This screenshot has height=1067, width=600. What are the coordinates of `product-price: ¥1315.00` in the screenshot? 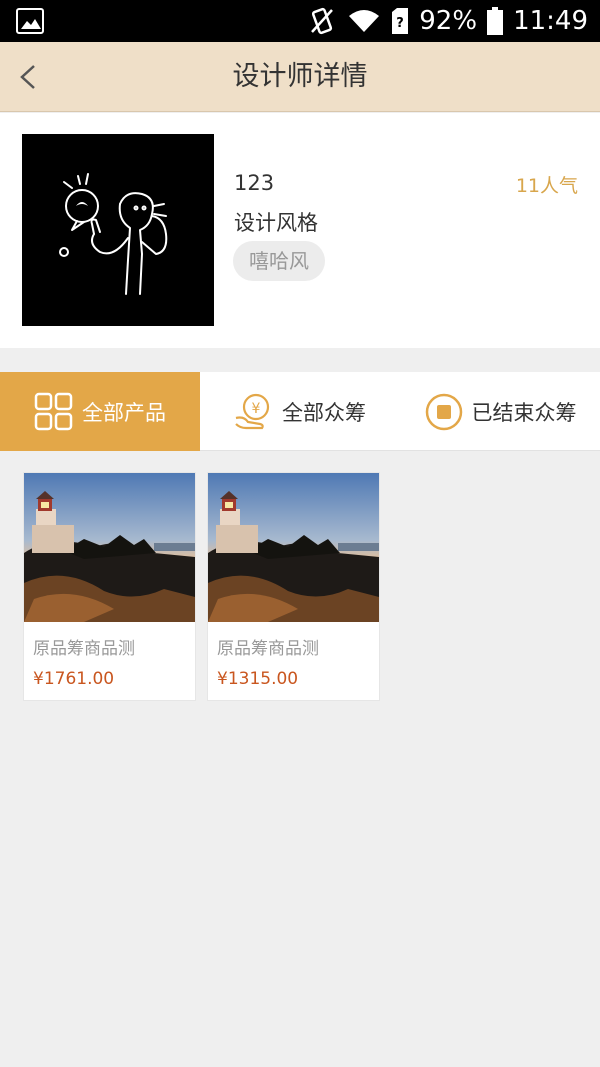 It's located at (258, 679).